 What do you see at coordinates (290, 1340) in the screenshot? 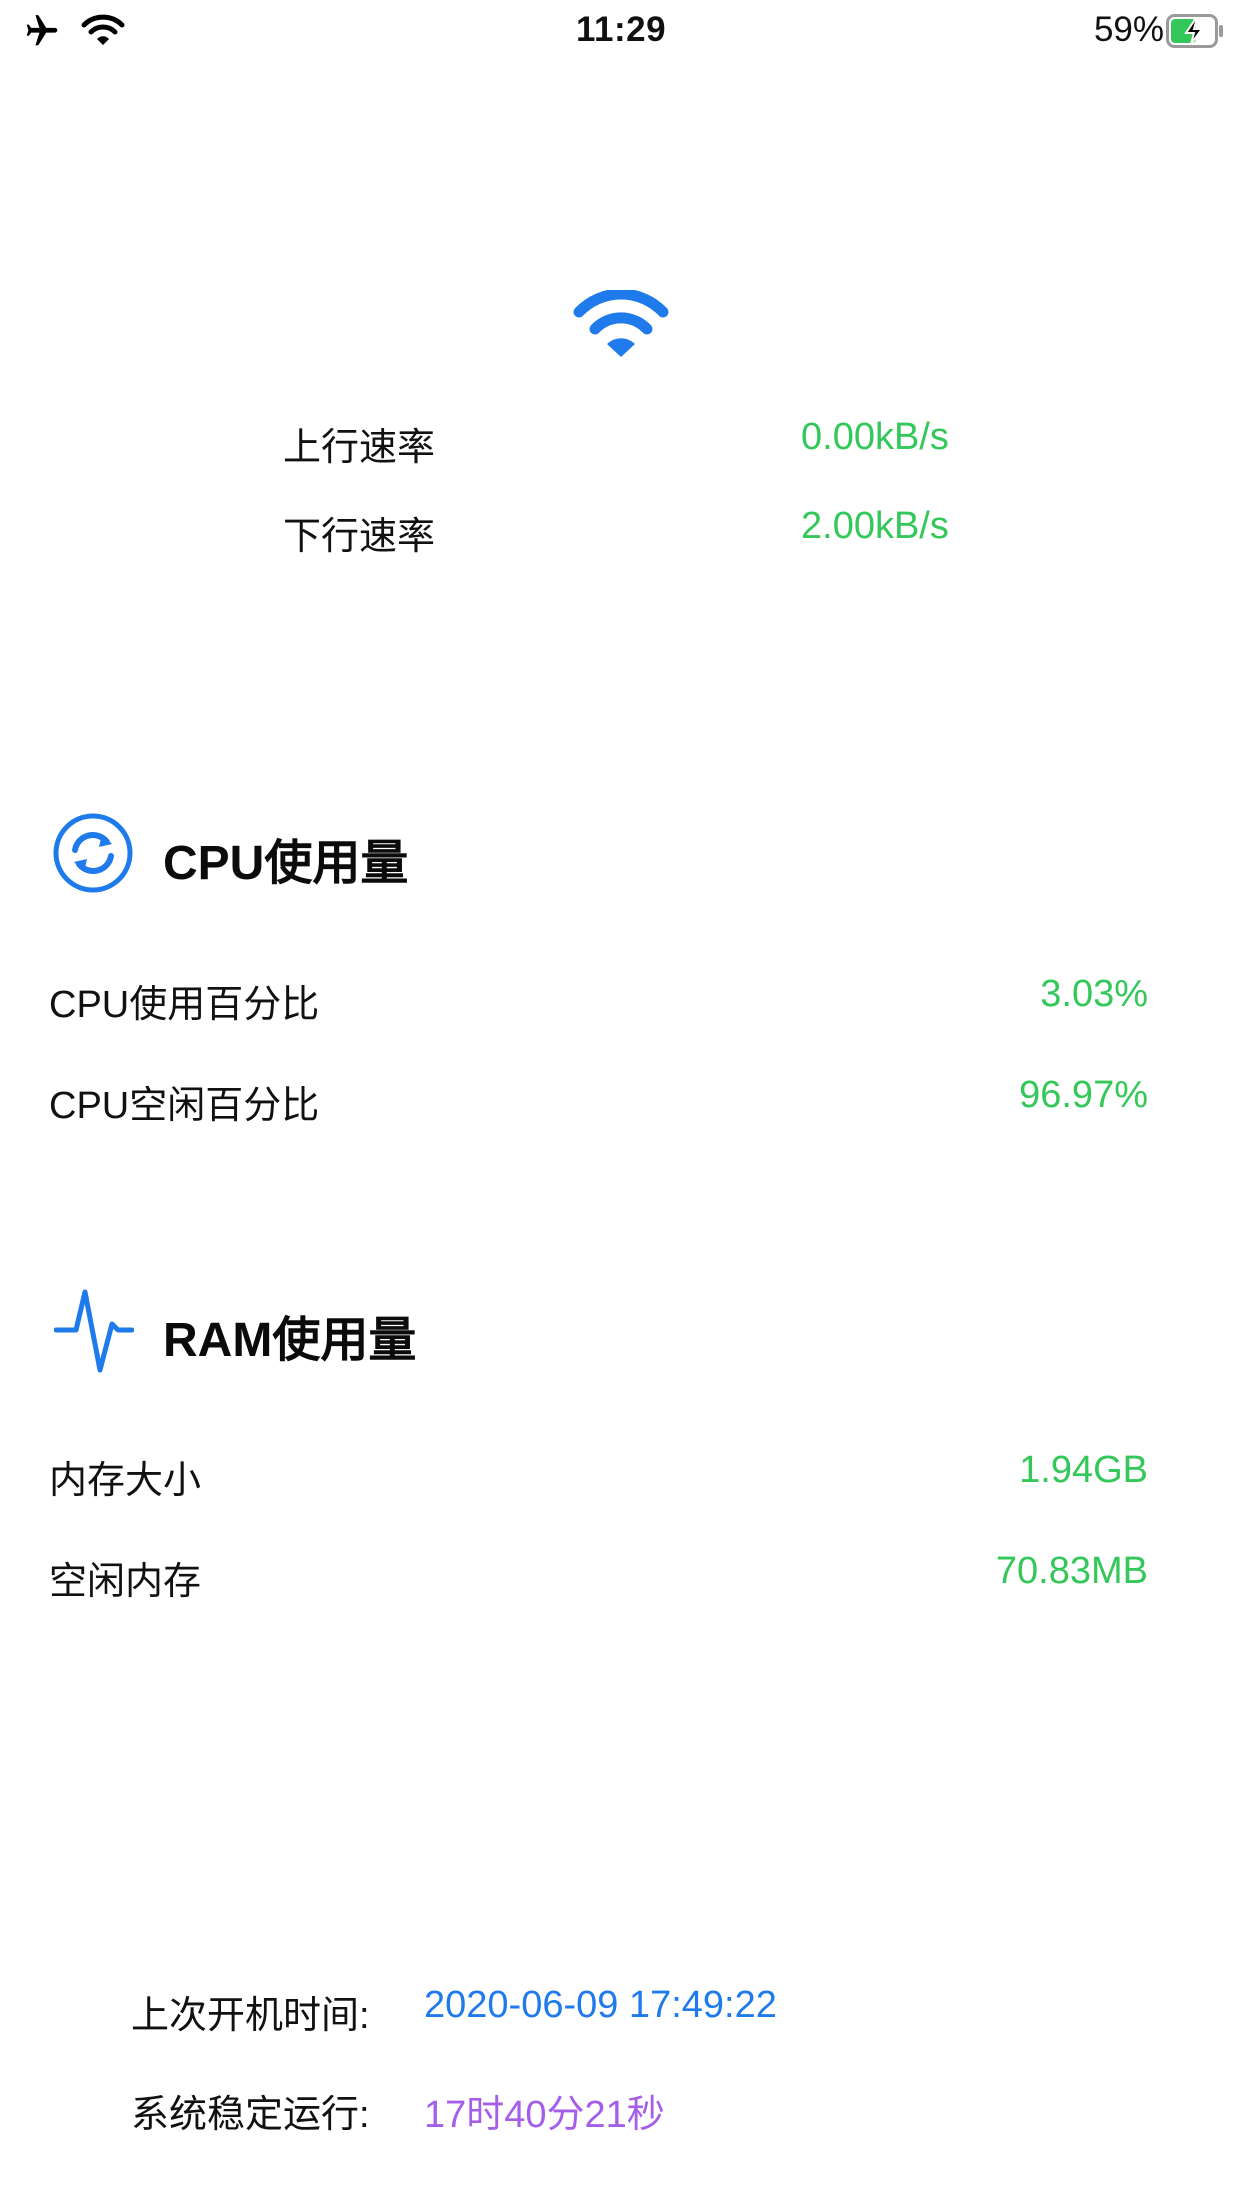
I see `ram-section-title: RAM使用量` at bounding box center [290, 1340].